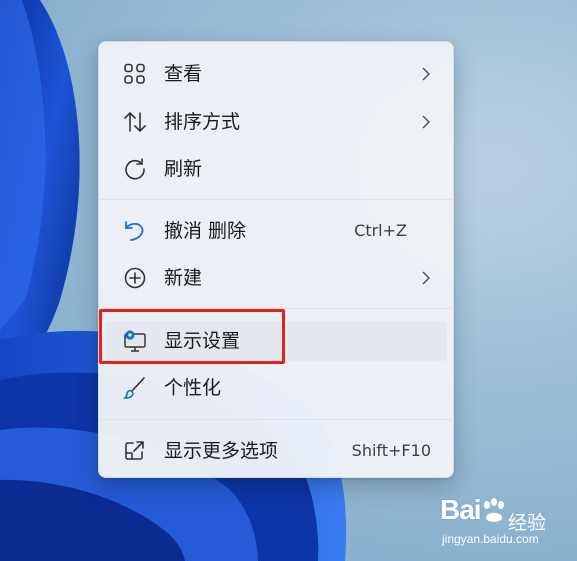 This screenshot has width=577, height=561. What do you see at coordinates (527, 523) in the screenshot?
I see `watermark-brand-suffix: 经验` at bounding box center [527, 523].